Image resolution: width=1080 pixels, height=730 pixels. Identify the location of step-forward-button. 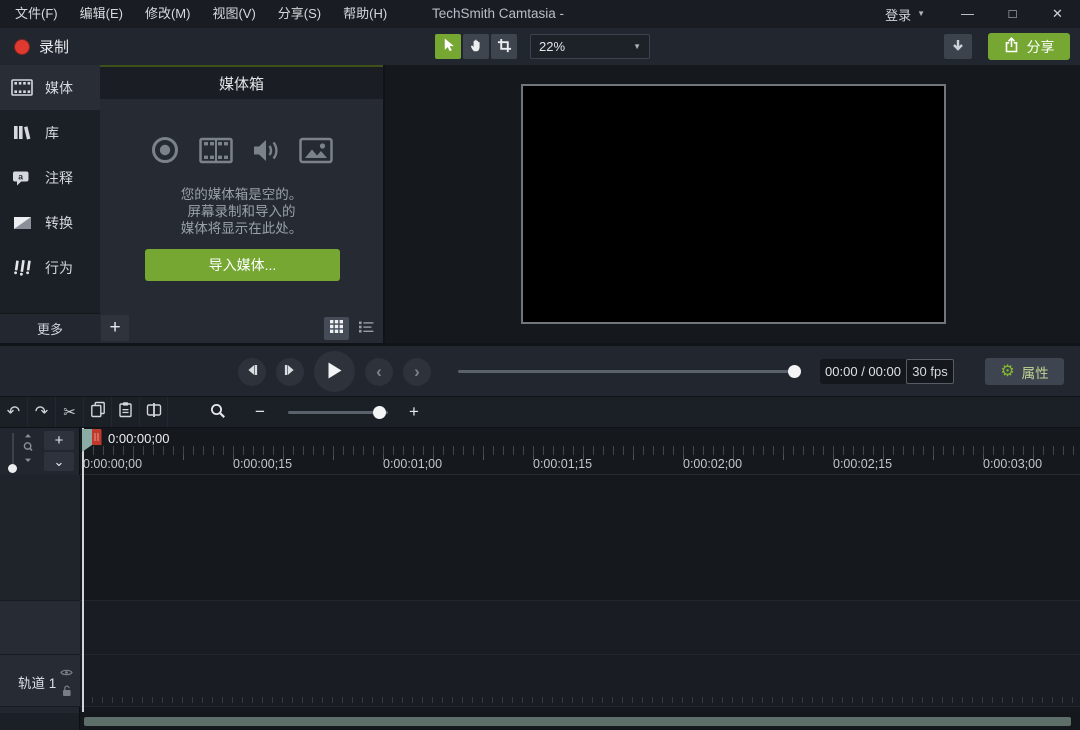
(290, 371).